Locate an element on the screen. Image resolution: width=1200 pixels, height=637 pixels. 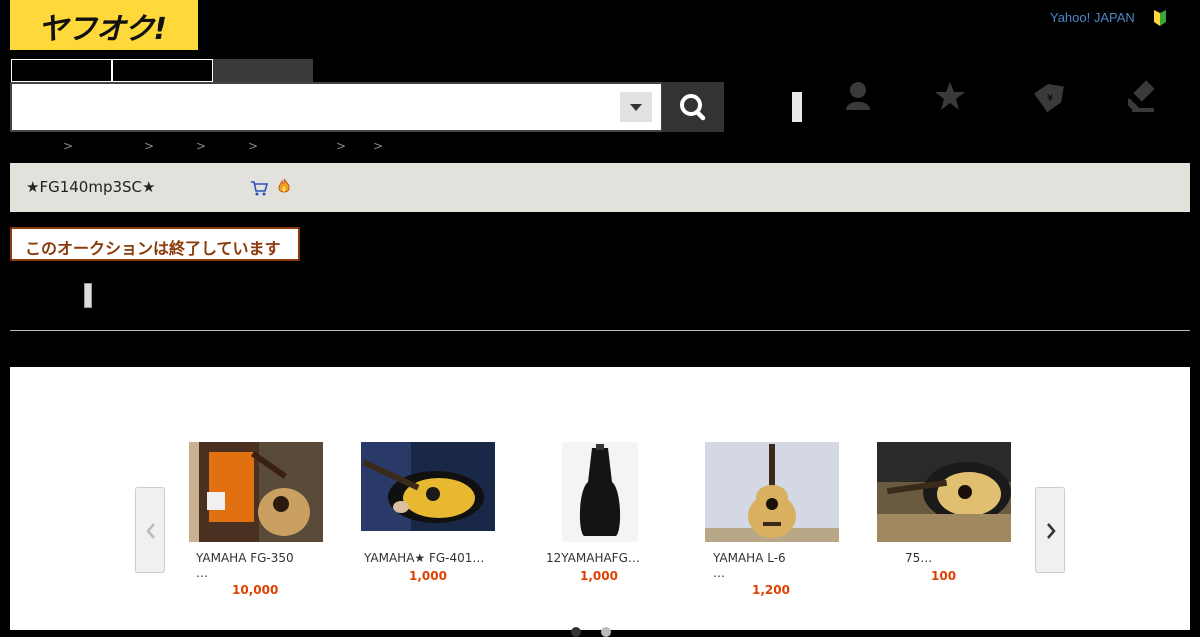
auction-ended-notice: このオークションは終了しています is located at coordinates (155, 244).